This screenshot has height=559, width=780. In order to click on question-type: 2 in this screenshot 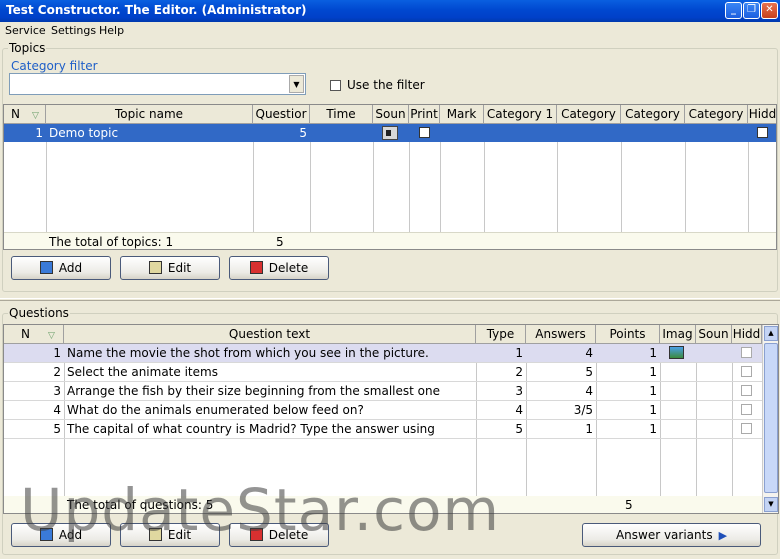, I will do `click(519, 372)`.